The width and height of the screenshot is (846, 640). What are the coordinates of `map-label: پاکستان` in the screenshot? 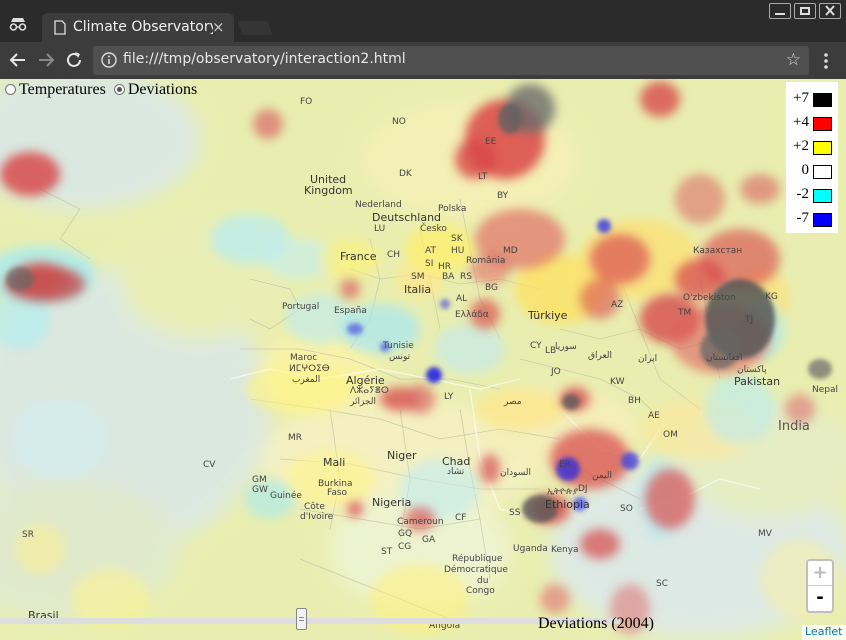 It's located at (752, 370).